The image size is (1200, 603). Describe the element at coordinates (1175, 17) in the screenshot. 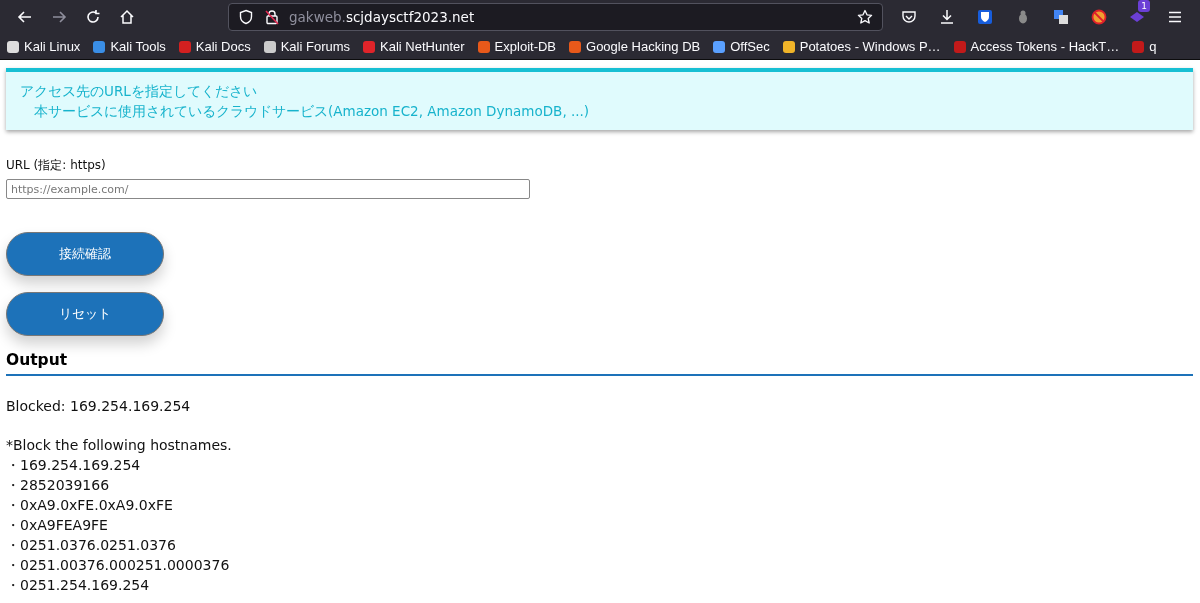

I see `menu-icon` at that location.